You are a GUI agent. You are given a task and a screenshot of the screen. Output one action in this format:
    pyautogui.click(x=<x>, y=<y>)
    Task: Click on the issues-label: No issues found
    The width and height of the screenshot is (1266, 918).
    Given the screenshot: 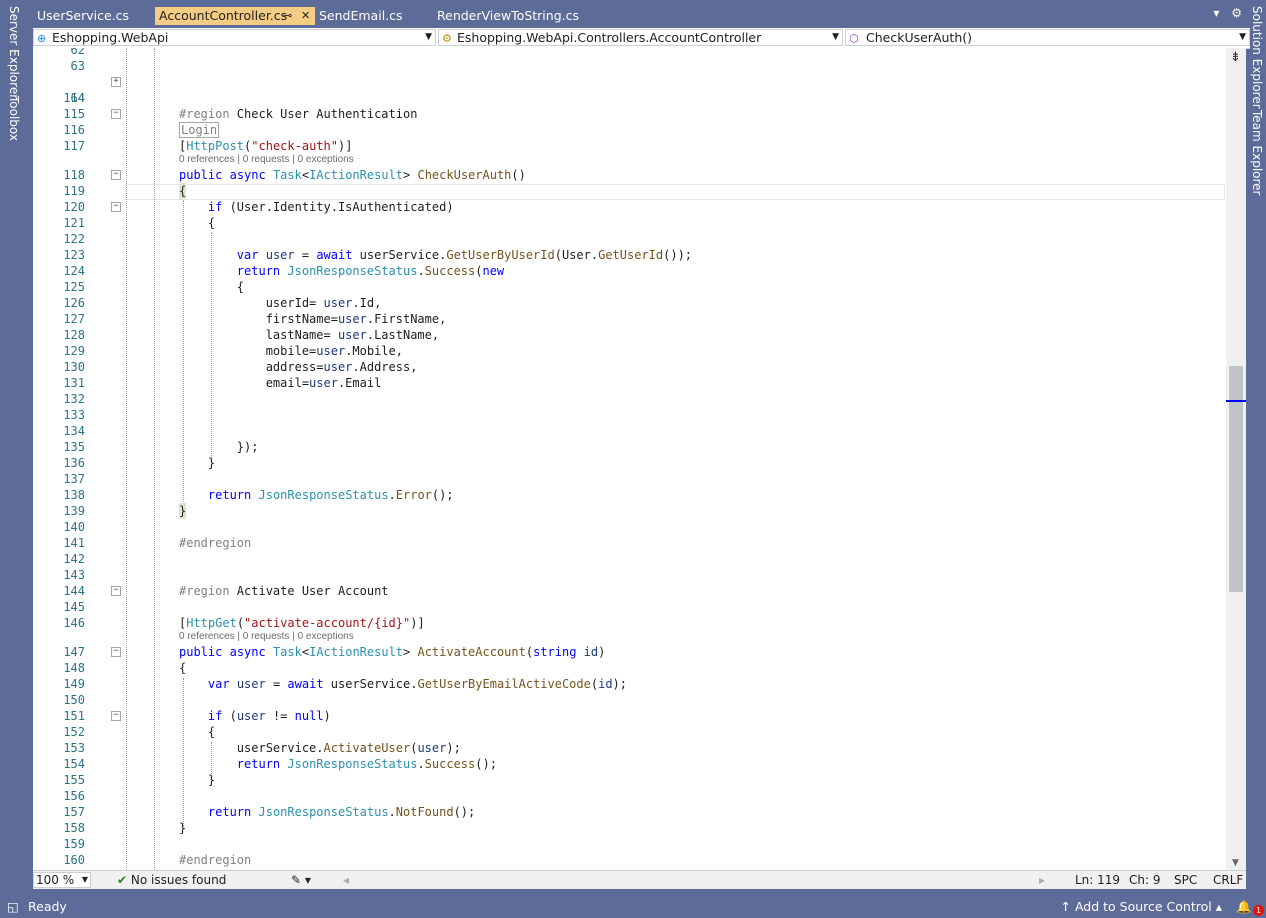 What is the action you would take?
    pyautogui.click(x=178, y=880)
    